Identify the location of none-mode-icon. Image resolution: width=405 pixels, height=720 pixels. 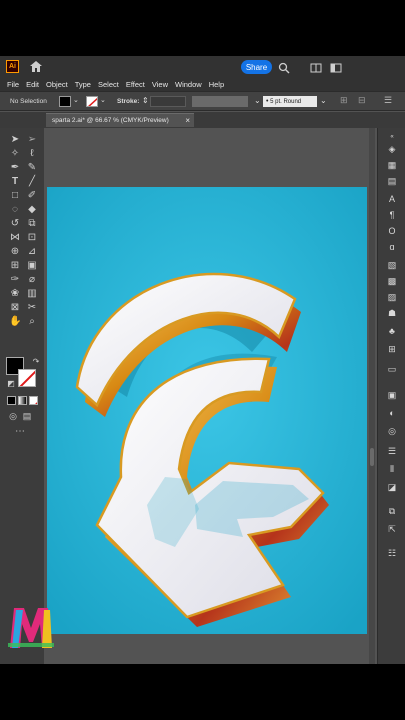
(33, 400).